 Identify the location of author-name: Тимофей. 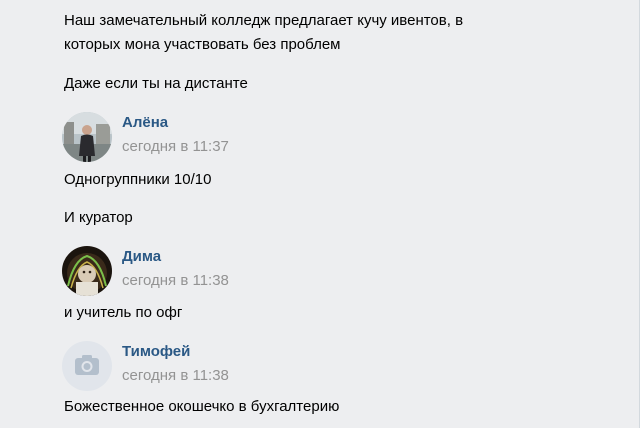
(156, 352).